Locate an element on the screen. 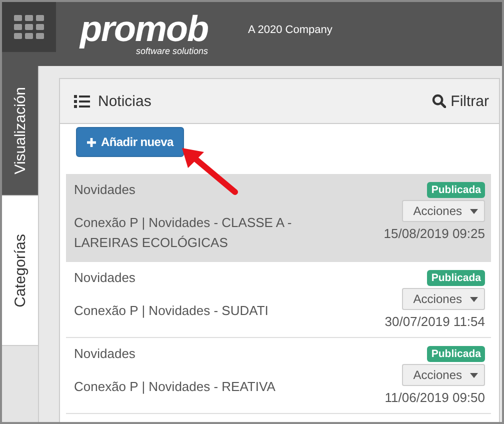 This screenshot has height=424, width=504. news-date: 30/07/2019 11:54 is located at coordinates (434, 321).